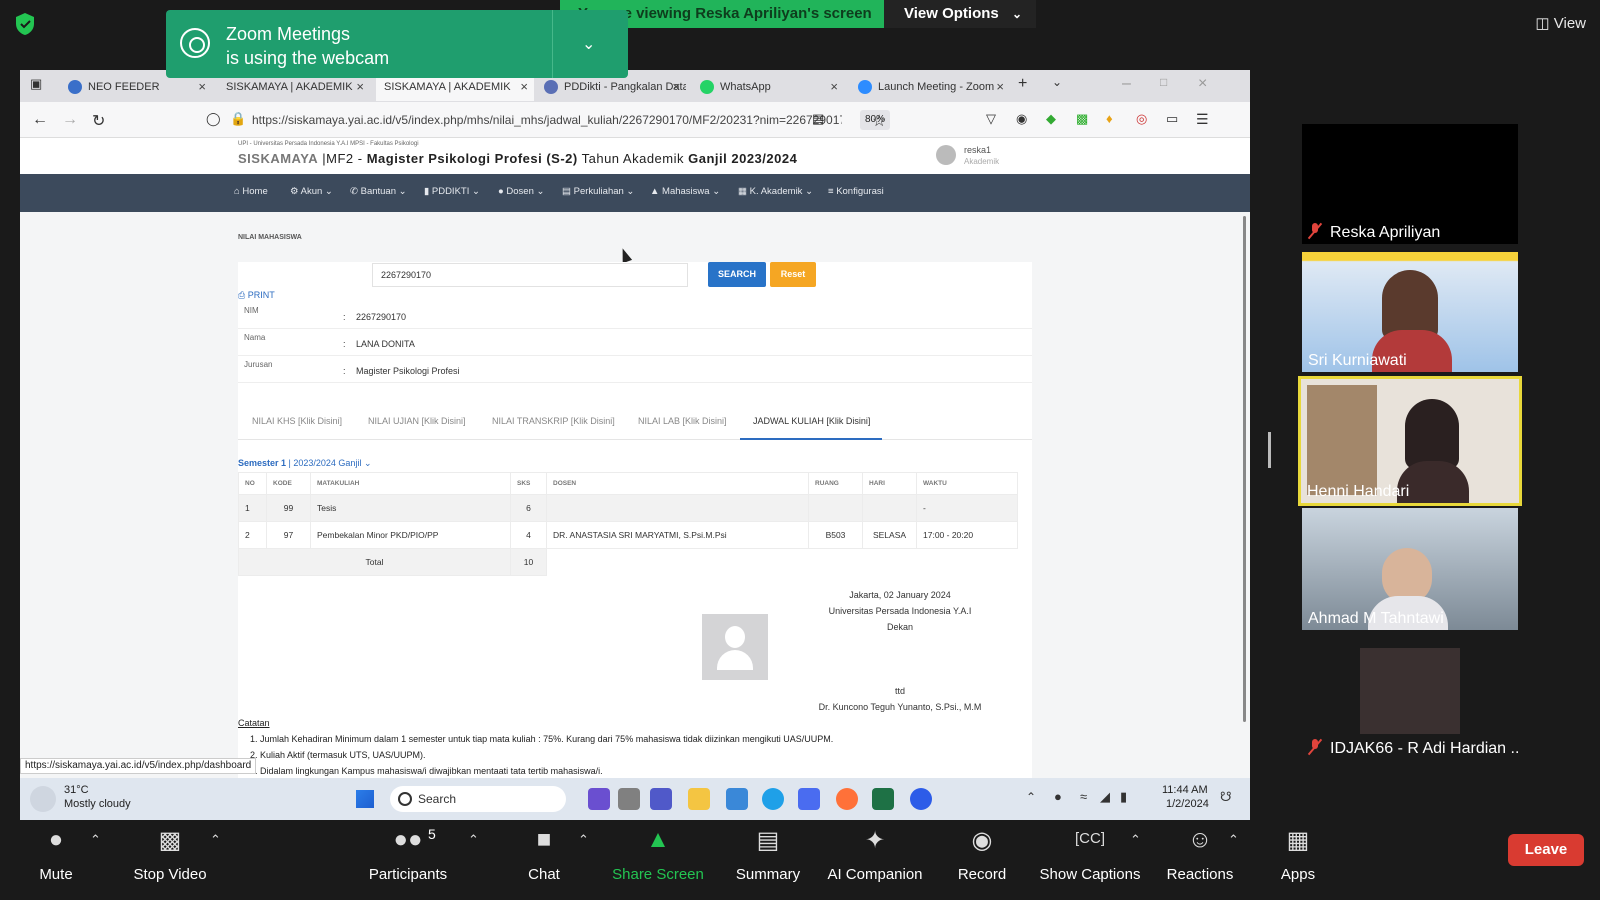  Describe the element at coordinates (793, 274) in the screenshot. I see `reset-button: Reset` at that location.